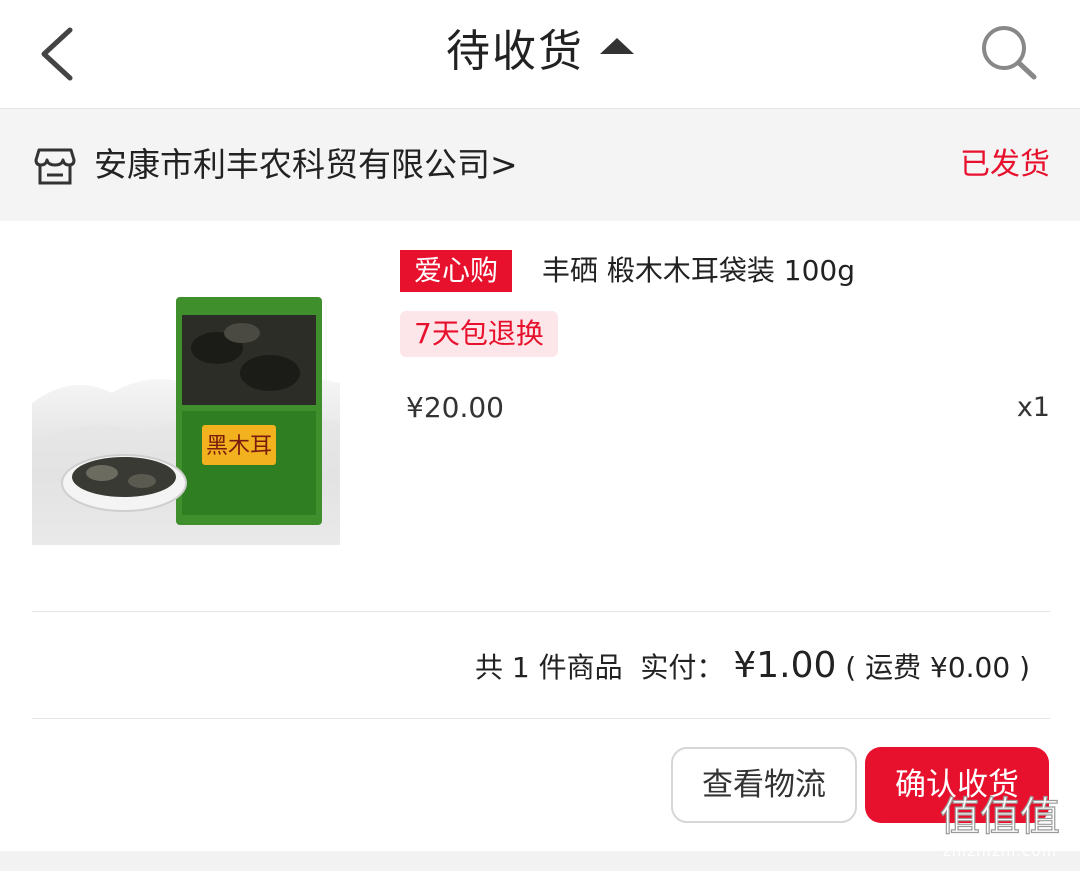 This screenshot has width=1080, height=871. Describe the element at coordinates (764, 785) in the screenshot. I see `view-logistics-button: 查看物流` at that location.